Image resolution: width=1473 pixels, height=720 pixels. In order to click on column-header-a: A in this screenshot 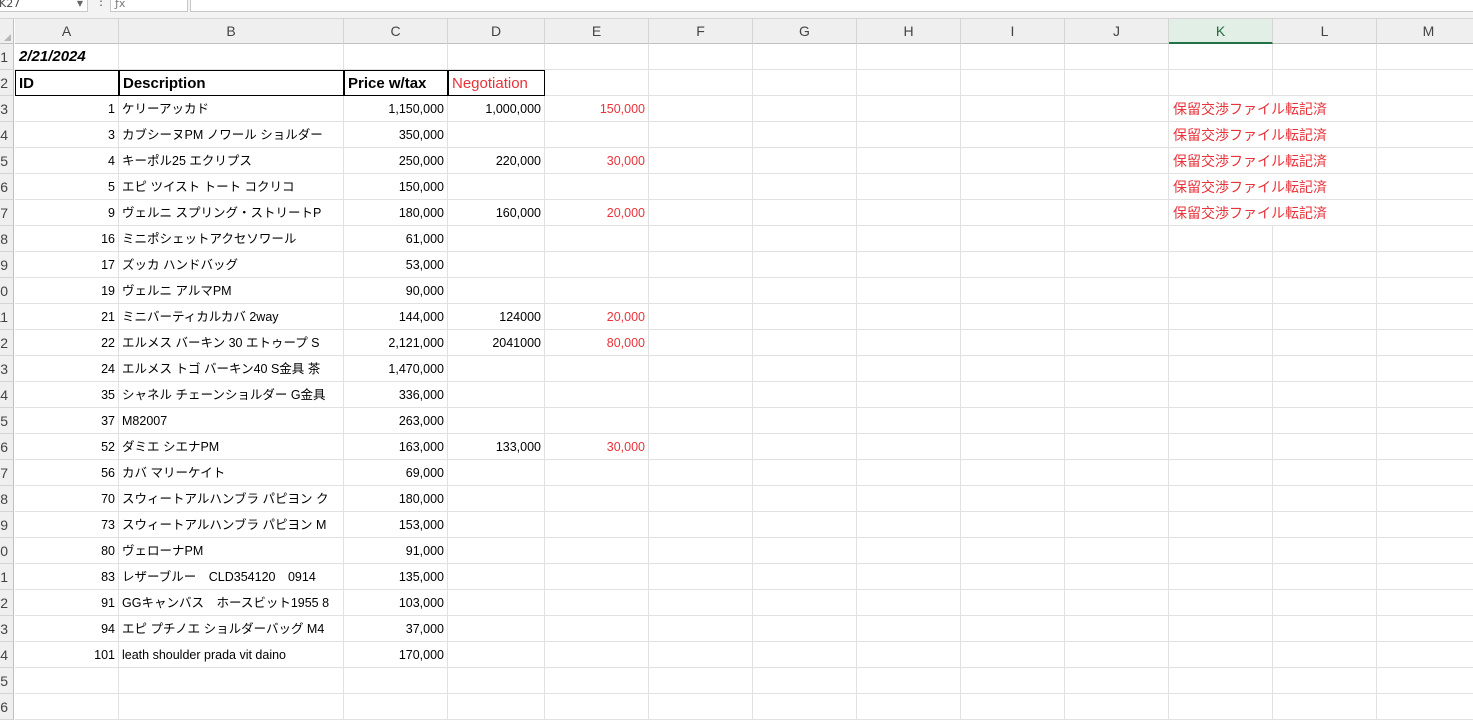, I will do `click(67, 31)`.